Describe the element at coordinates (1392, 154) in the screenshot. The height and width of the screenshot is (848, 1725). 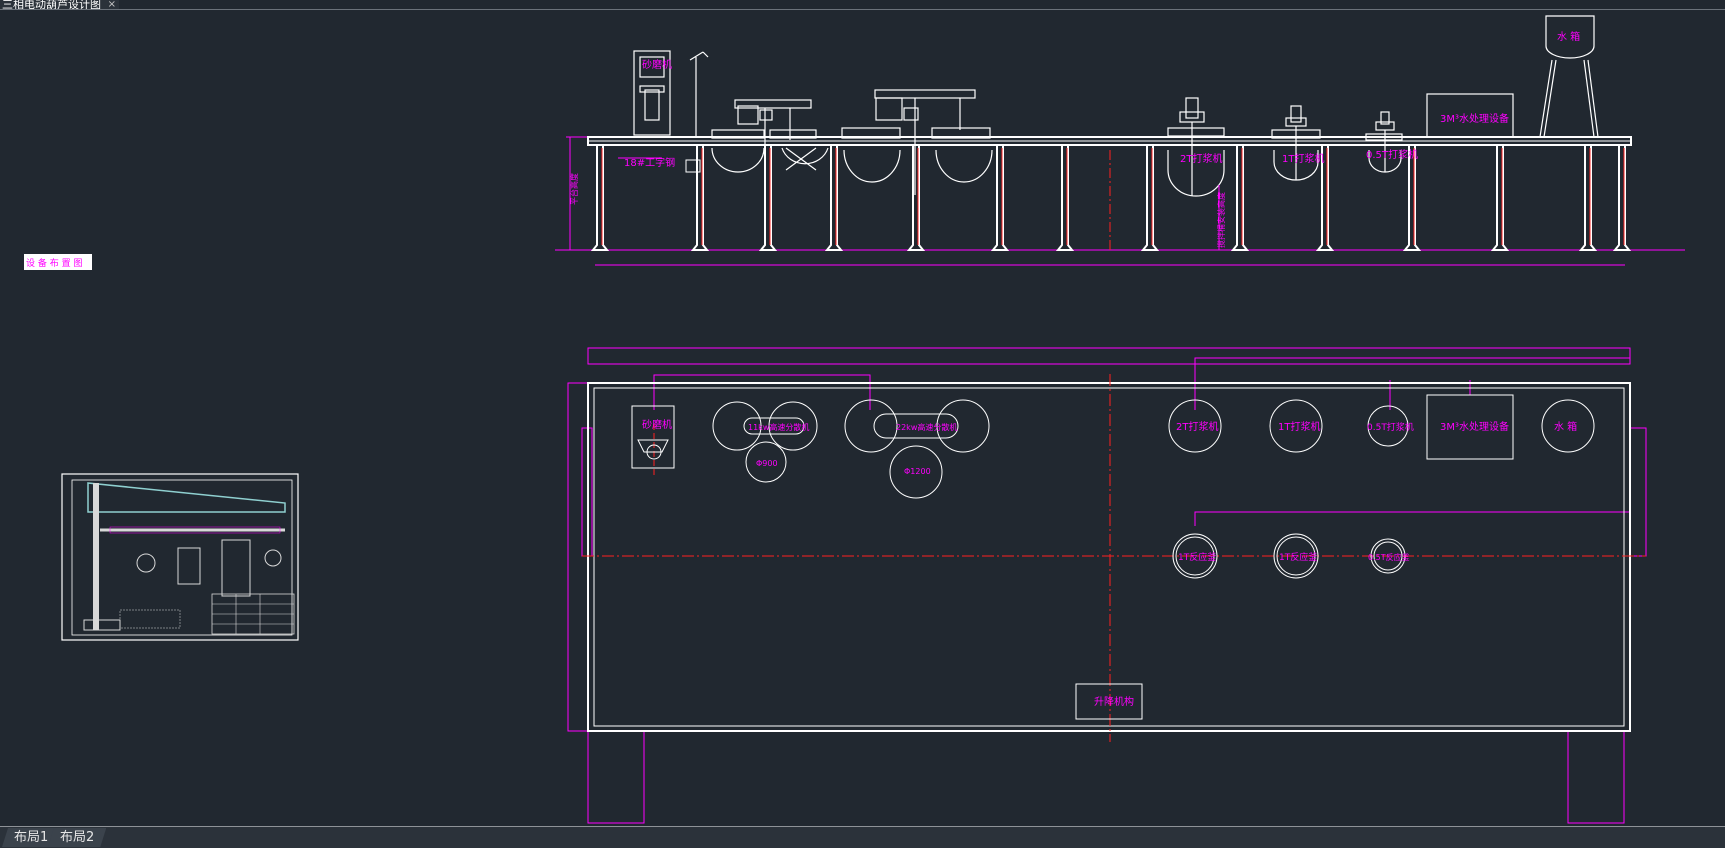
I see `pump-05t-label: 0.5T打浆机` at that location.